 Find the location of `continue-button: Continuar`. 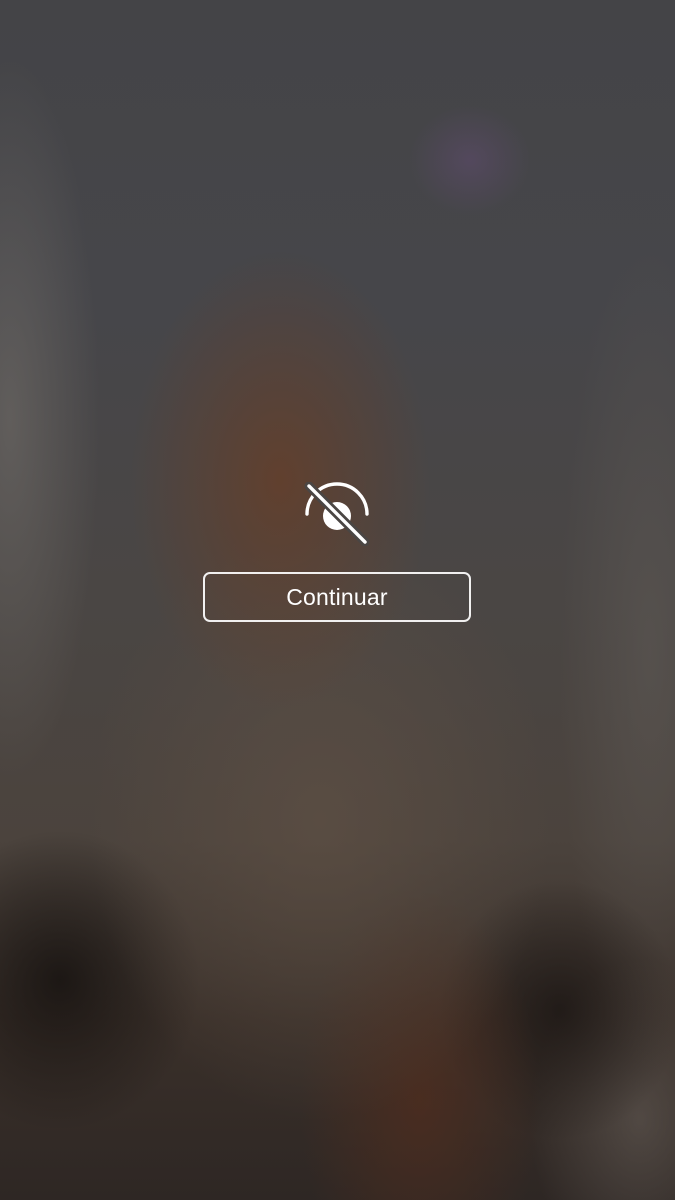

continue-button: Continuar is located at coordinates (337, 597).